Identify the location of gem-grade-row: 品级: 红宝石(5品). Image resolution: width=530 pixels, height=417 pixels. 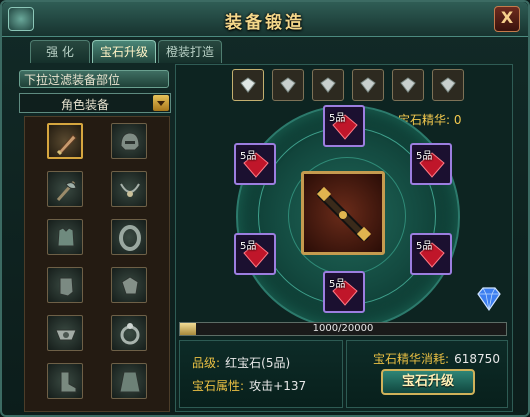
(241, 361).